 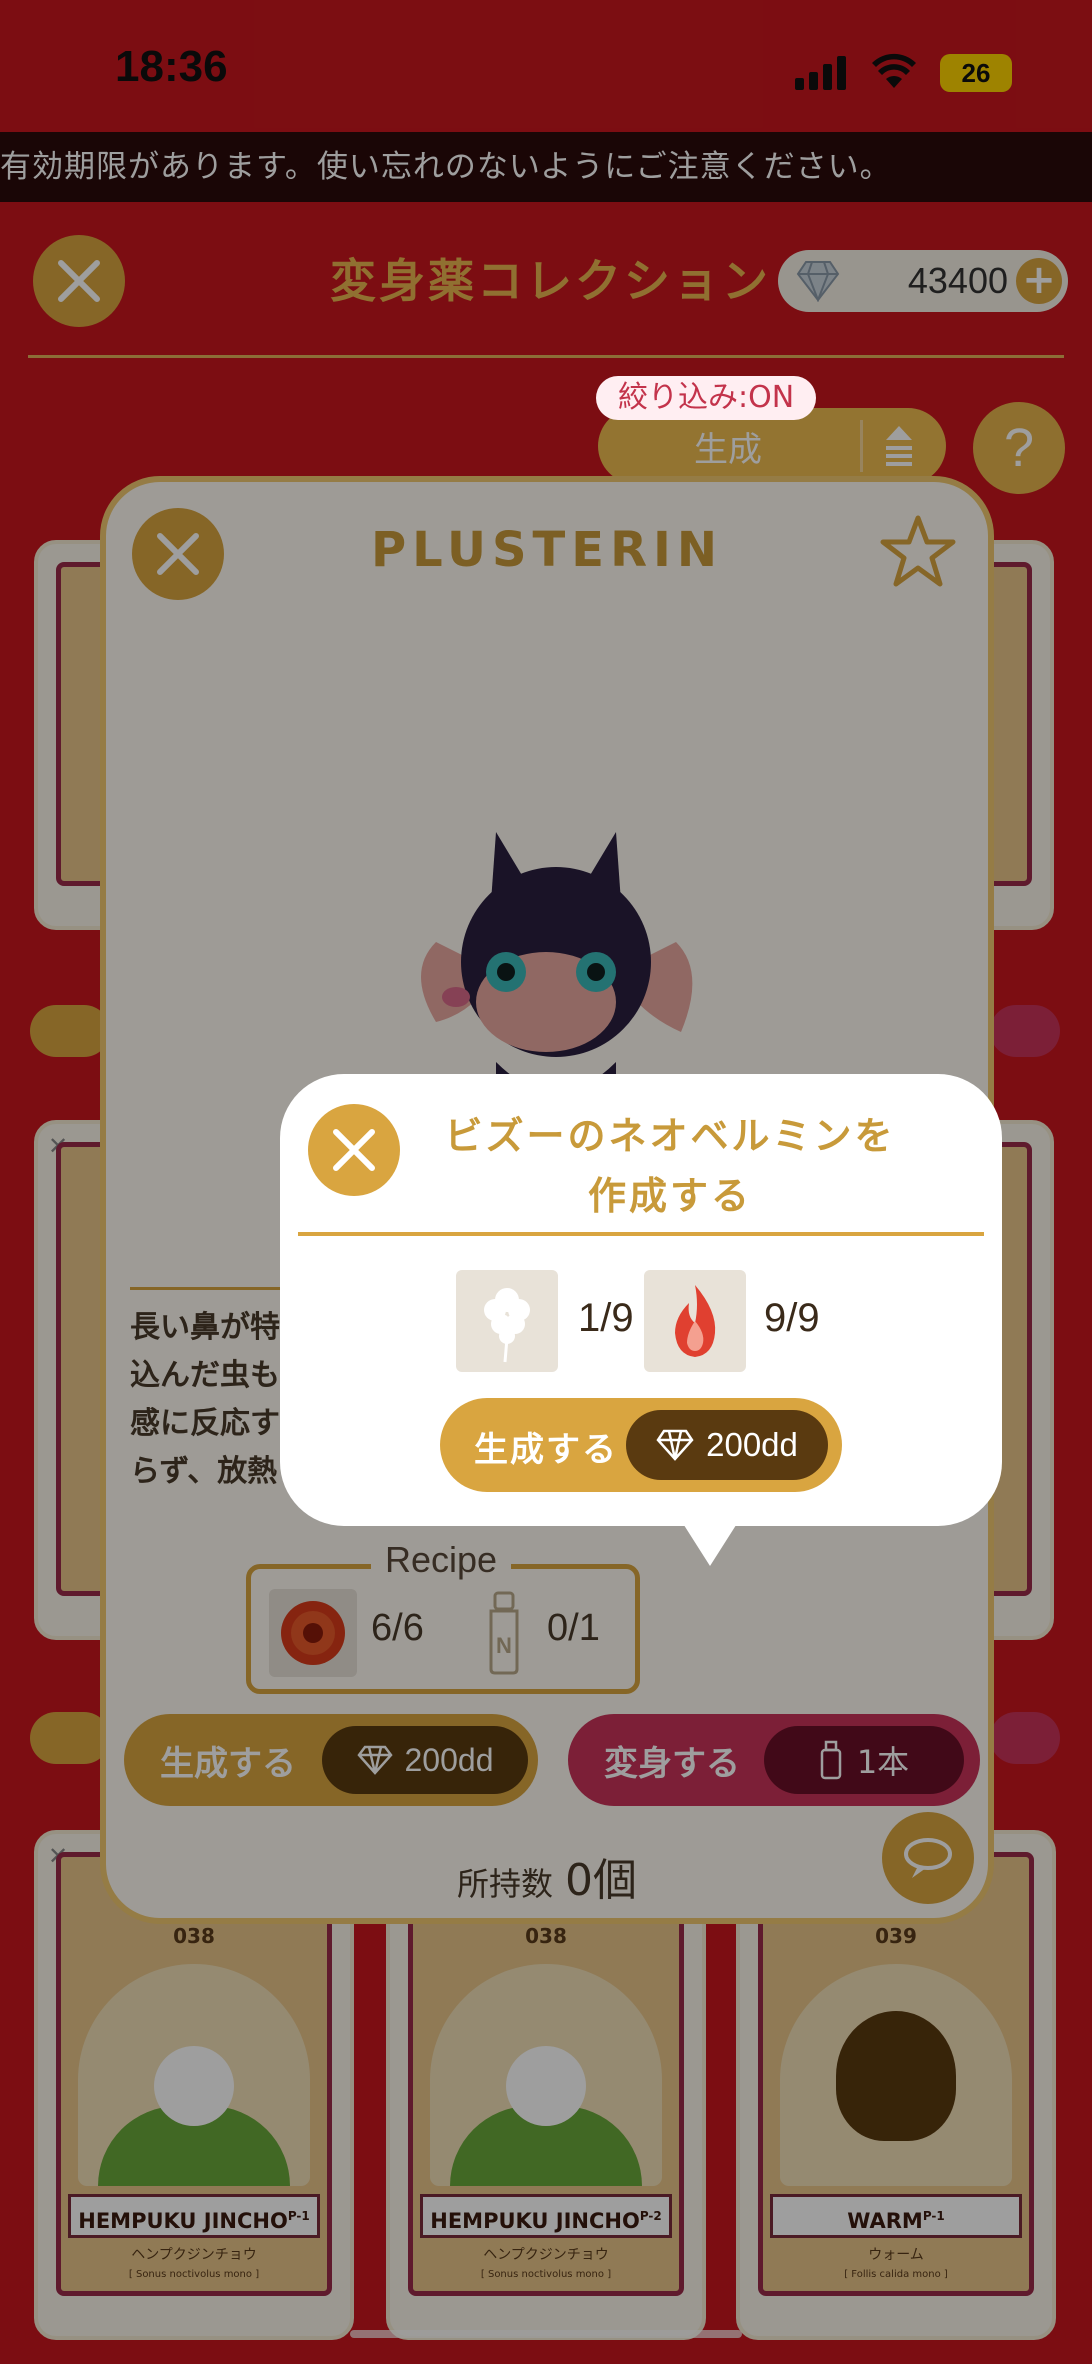 I want to click on close-popup-button, so click(x=354, y=1150).